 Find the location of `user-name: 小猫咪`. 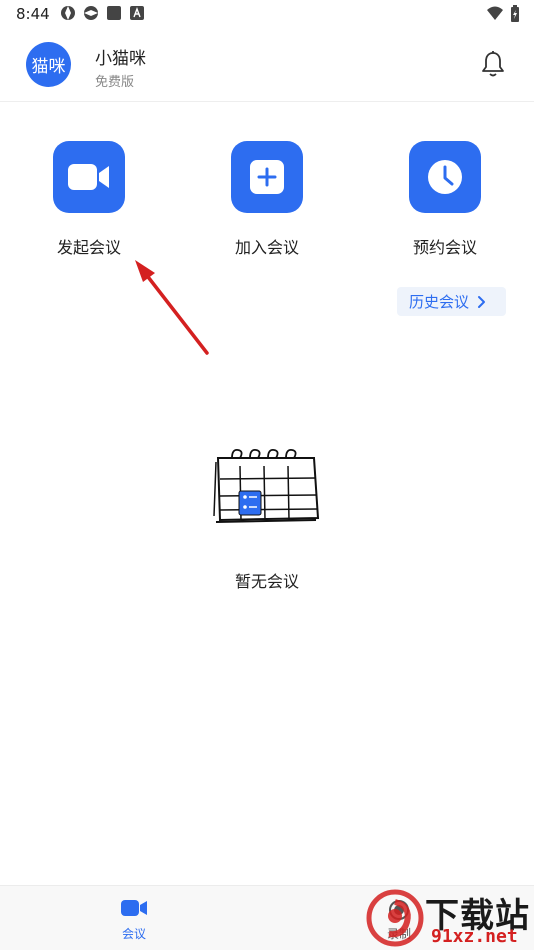

user-name: 小猫咪 is located at coordinates (120, 56).